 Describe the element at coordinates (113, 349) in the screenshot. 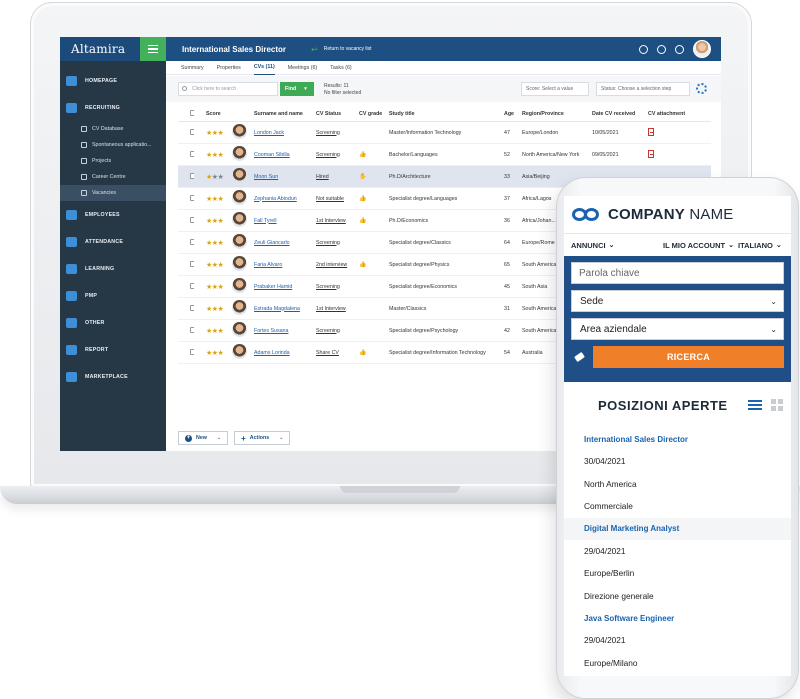

I see `sidebar-item-report: REPORT` at that location.